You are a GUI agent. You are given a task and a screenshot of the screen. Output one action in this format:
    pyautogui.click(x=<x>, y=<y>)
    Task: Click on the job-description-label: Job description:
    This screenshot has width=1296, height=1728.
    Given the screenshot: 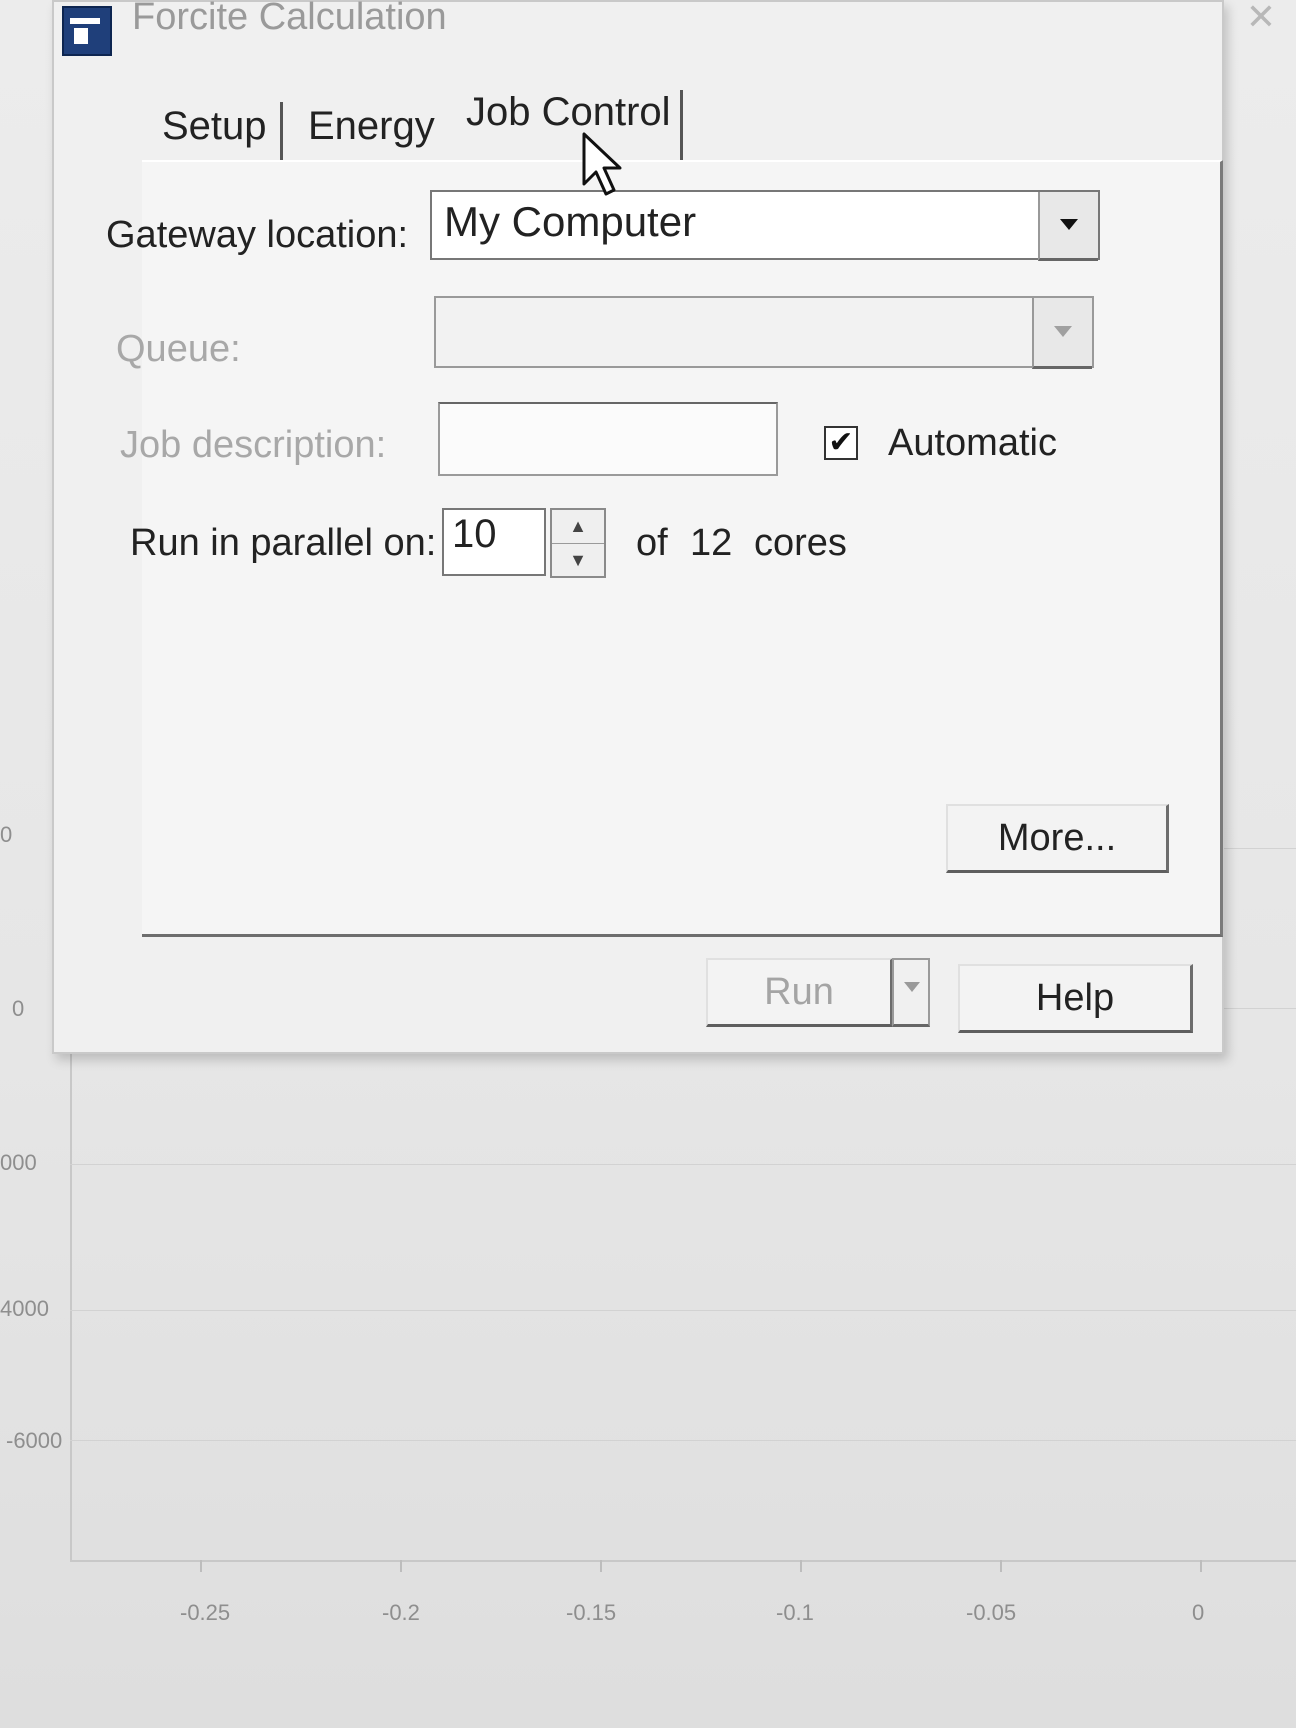 What is the action you would take?
    pyautogui.click(x=253, y=445)
    